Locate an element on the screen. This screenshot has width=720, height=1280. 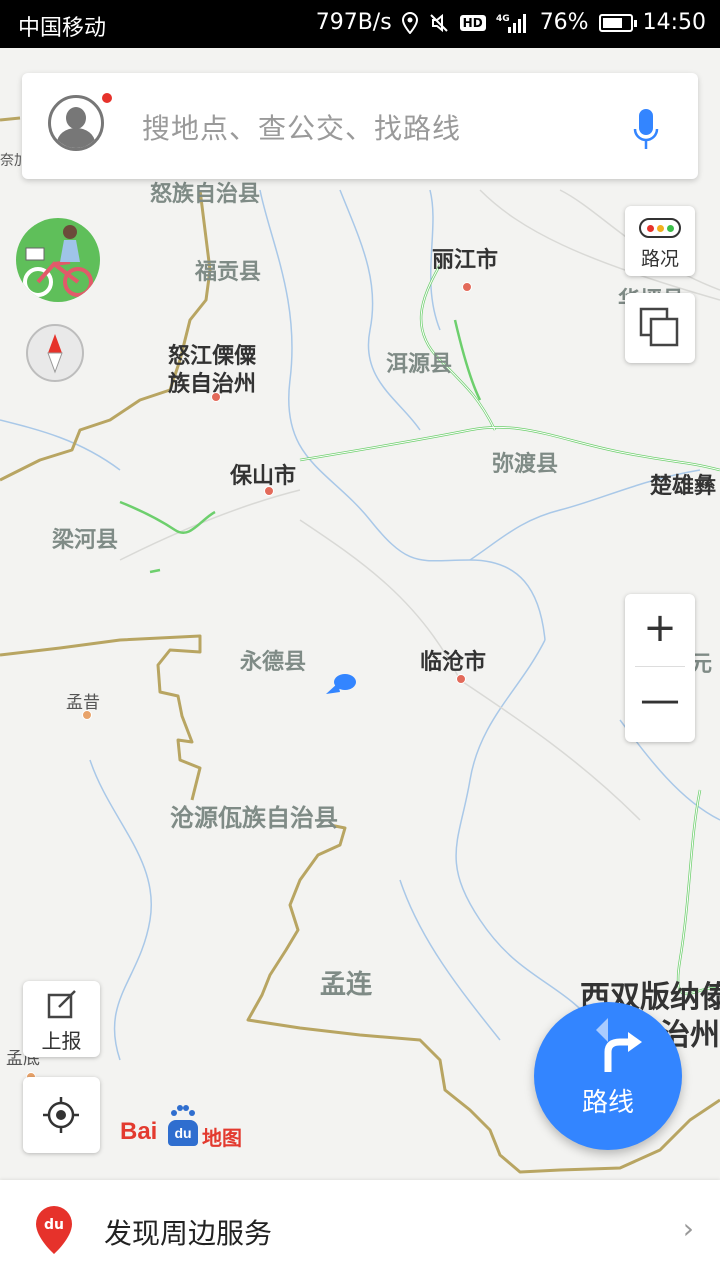
map-label-cangyuan: 沧源佤族自治县 is located at coordinates (254, 818).